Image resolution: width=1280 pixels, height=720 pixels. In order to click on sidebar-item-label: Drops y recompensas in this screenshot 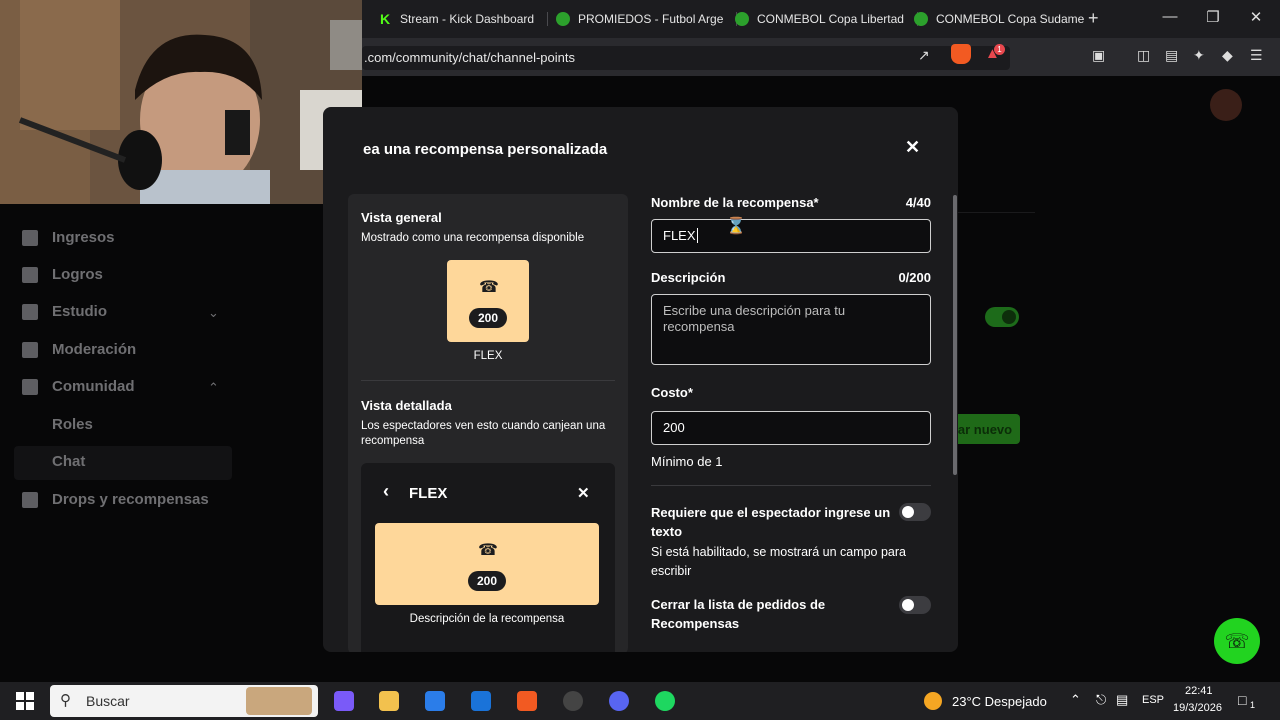, I will do `click(130, 499)`.